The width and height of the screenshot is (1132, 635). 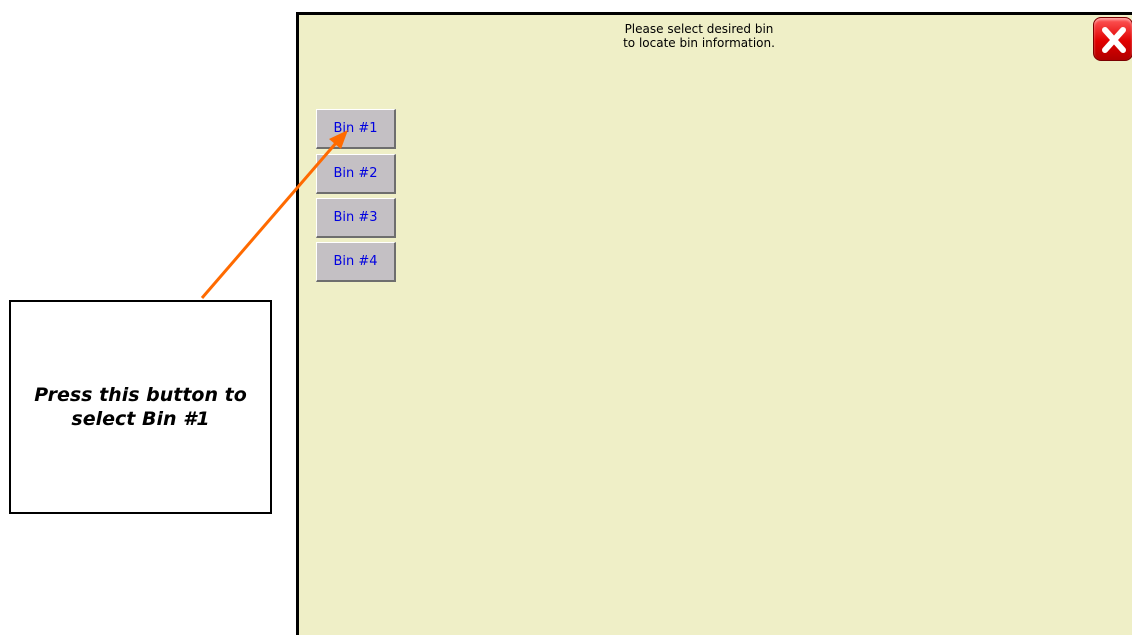 What do you see at coordinates (140, 395) in the screenshot?
I see `callout-line-1: Press this button to` at bounding box center [140, 395].